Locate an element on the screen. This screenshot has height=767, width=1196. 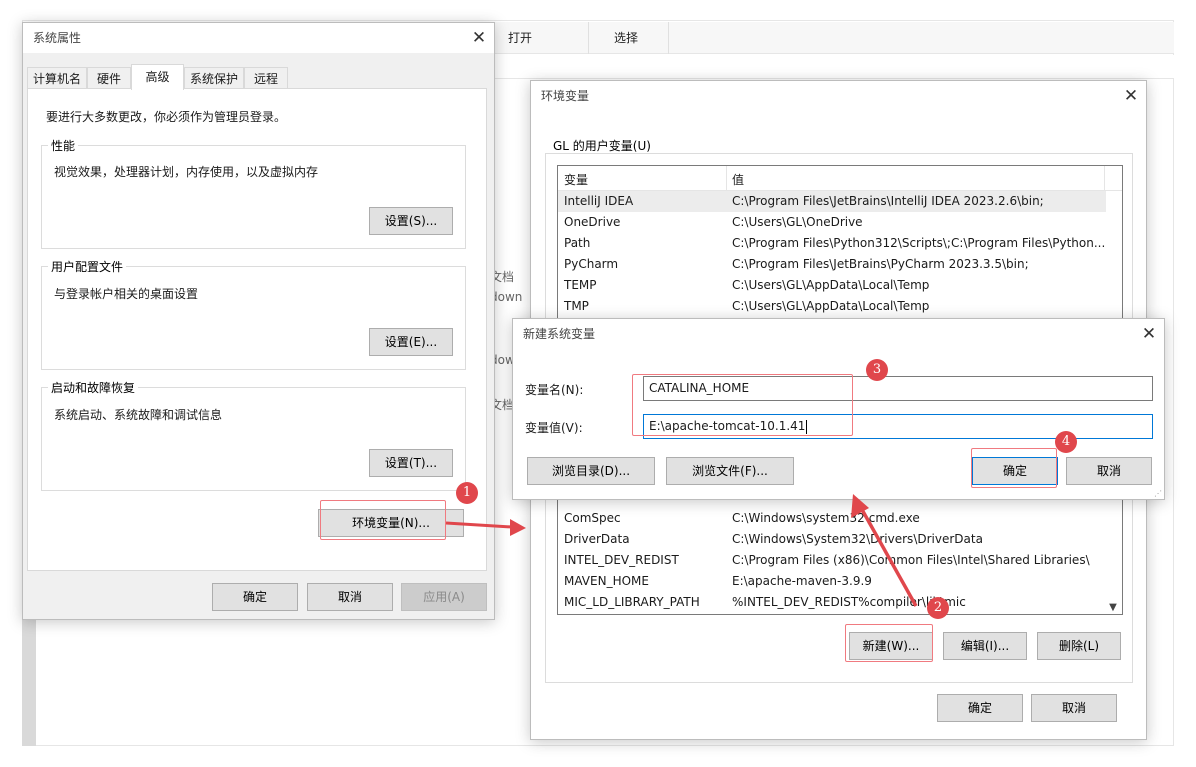
tab-computer-name: 计算机名 is located at coordinates (57, 78).